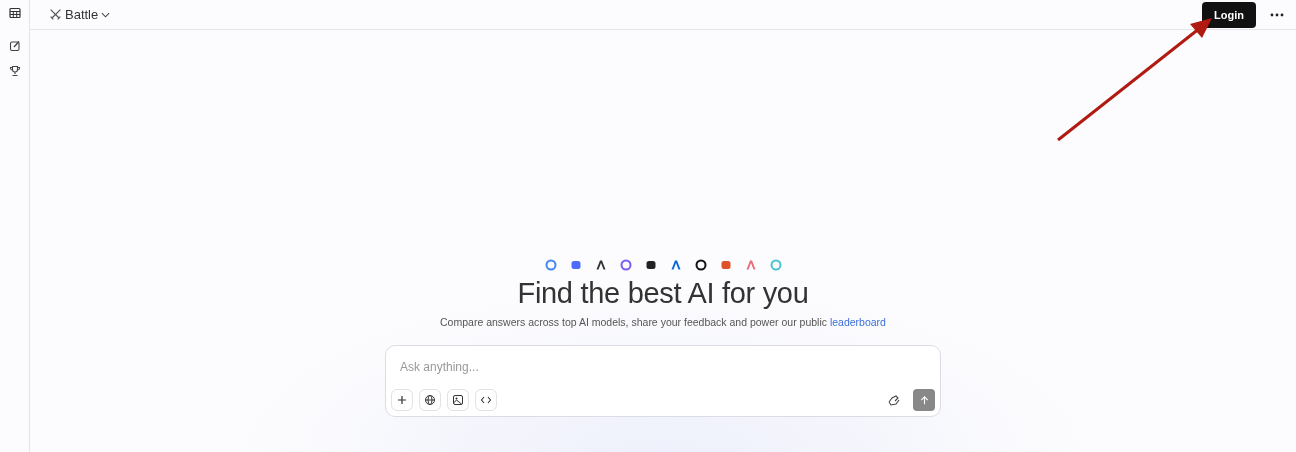 Image resolution: width=1296 pixels, height=452 pixels. I want to click on hero-subtitle: Compare answers across top AI models, share your feedback and power our public, so click(633, 322).